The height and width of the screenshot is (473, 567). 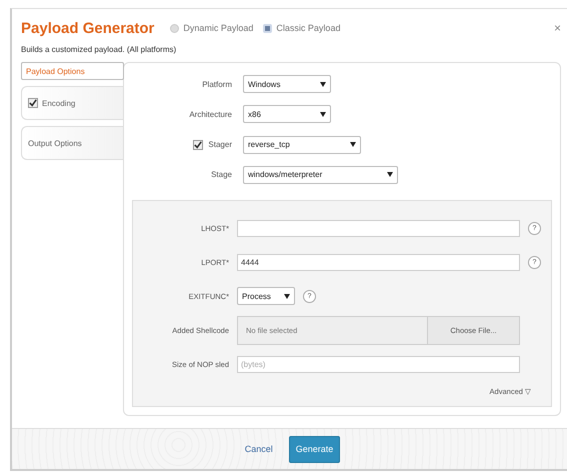 What do you see at coordinates (287, 84) in the screenshot?
I see `select-field: Windows` at bounding box center [287, 84].